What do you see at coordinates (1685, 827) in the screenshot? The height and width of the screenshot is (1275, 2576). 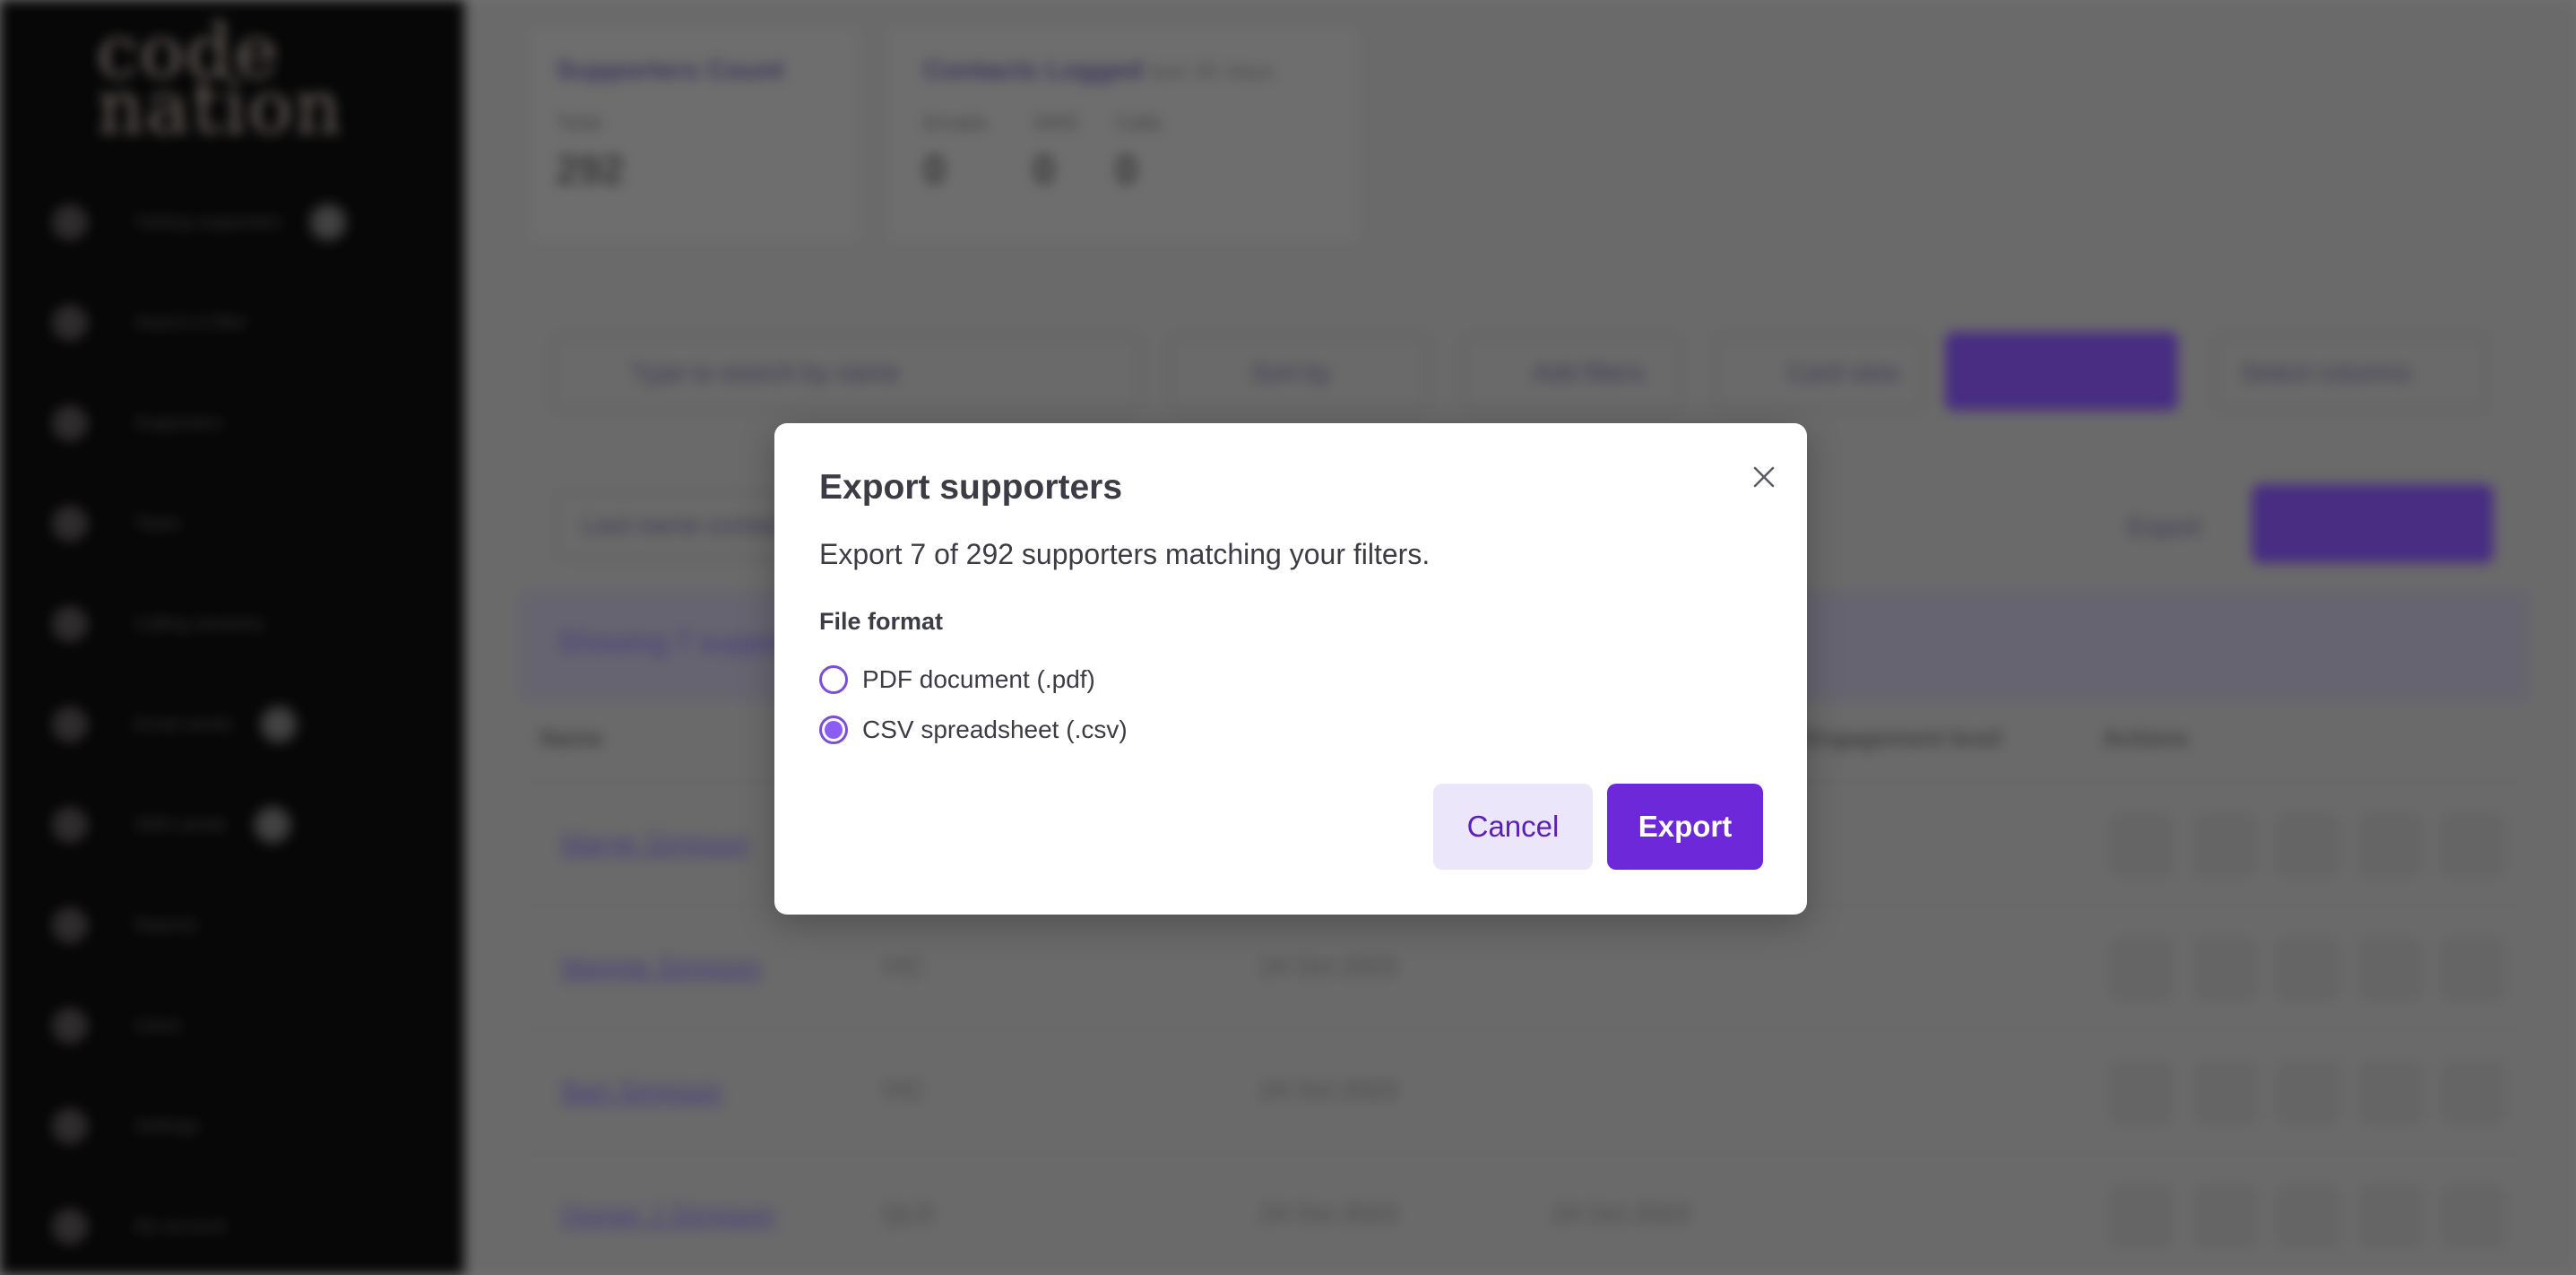 I see `export-button: Export` at bounding box center [1685, 827].